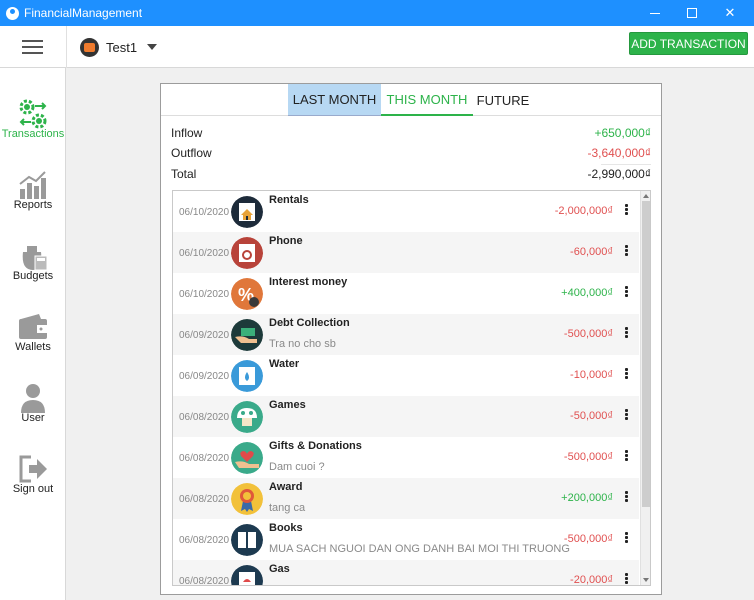 This screenshot has width=754, height=600. What do you see at coordinates (411, 133) in the screenshot?
I see `inflow-row: Inflow +650,000₫` at bounding box center [411, 133].